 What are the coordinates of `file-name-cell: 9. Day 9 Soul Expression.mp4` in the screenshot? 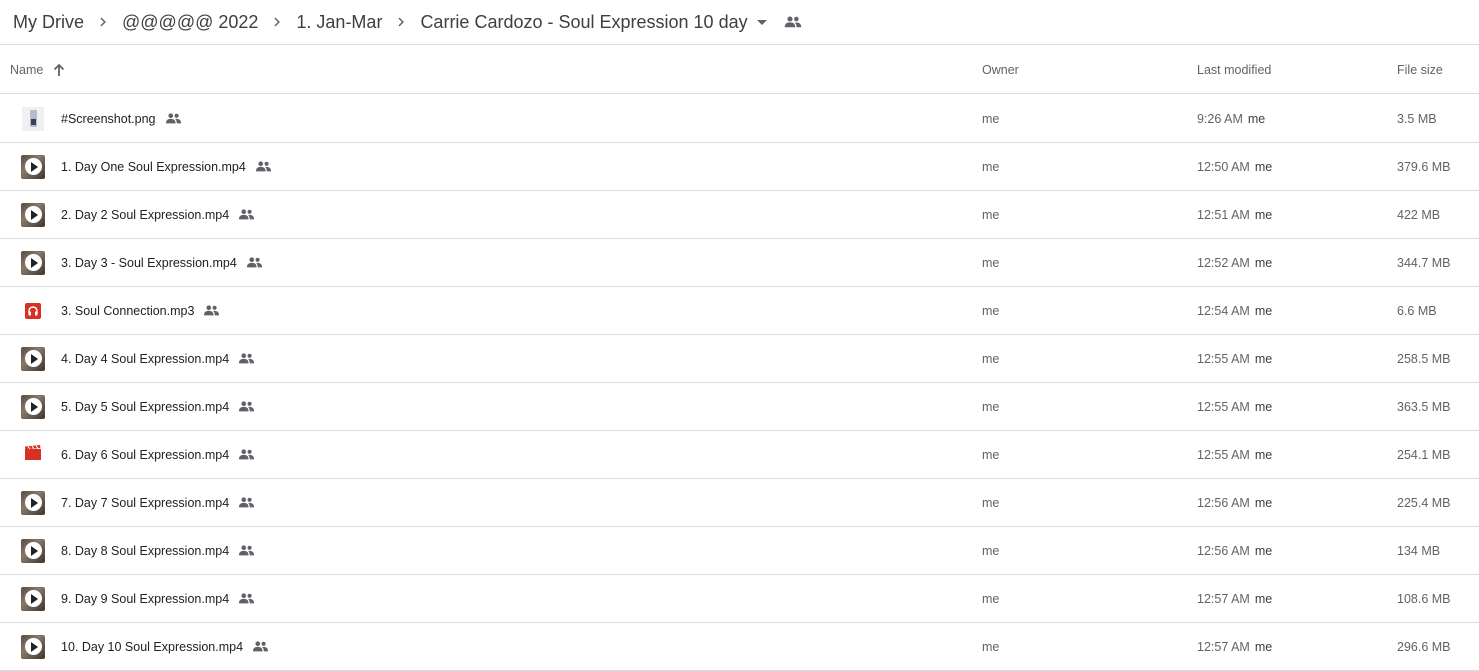 It's located at (158, 598).